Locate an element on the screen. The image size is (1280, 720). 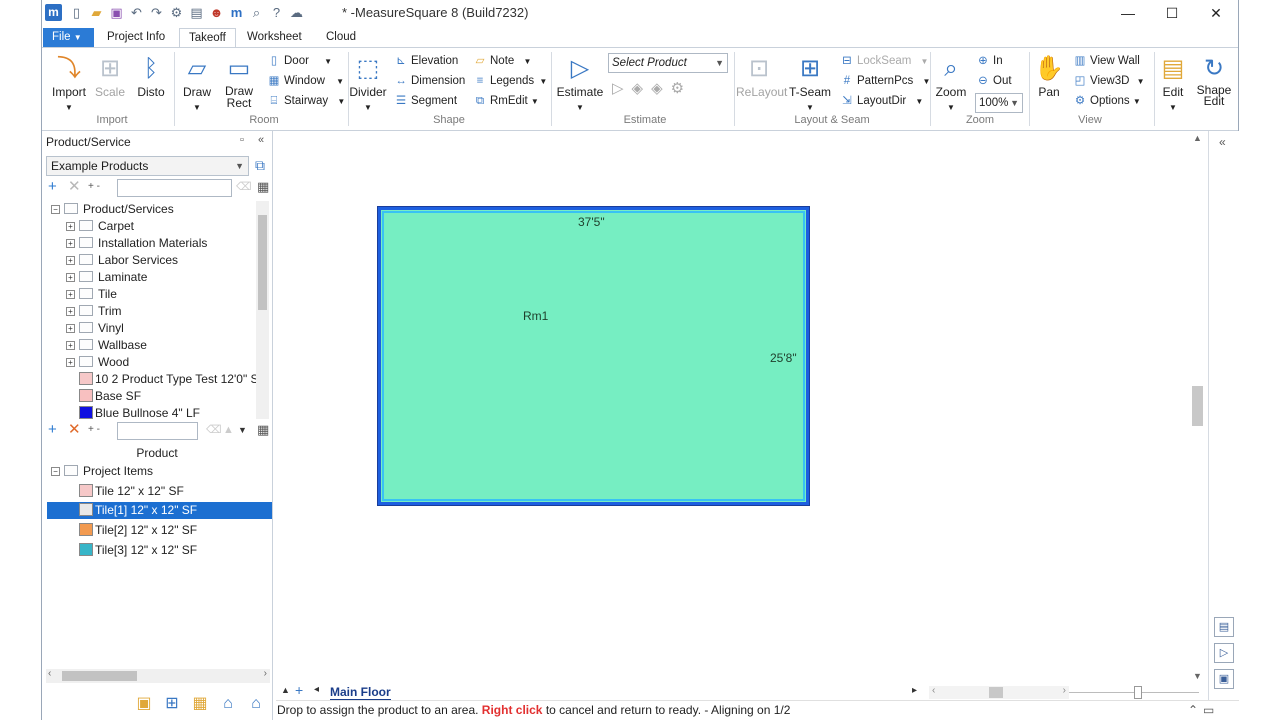
tiles-icon: ▦ is located at coordinates (200, 704).